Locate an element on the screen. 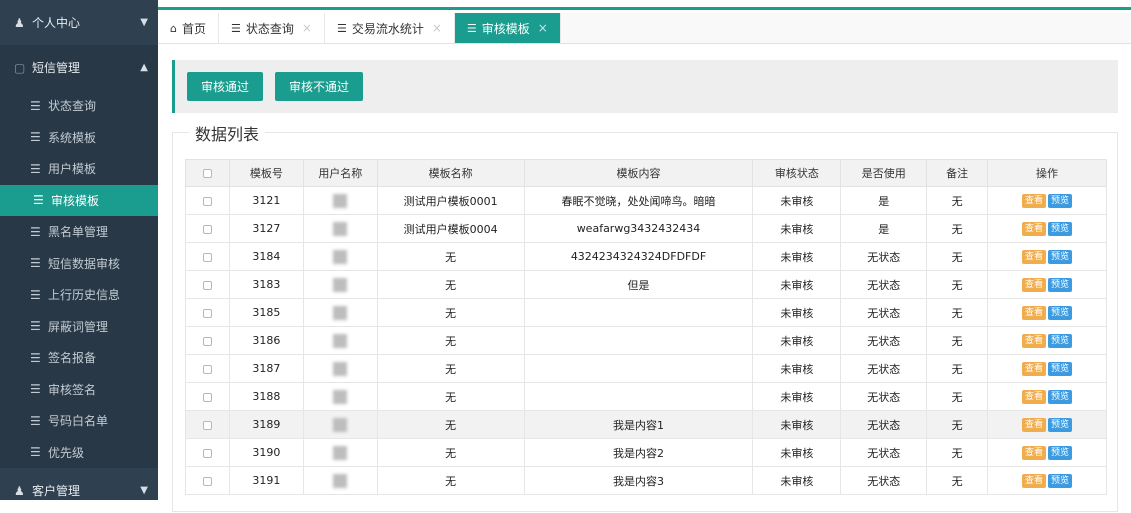  sidebar-item: ☰ 优先级 is located at coordinates (79, 452).